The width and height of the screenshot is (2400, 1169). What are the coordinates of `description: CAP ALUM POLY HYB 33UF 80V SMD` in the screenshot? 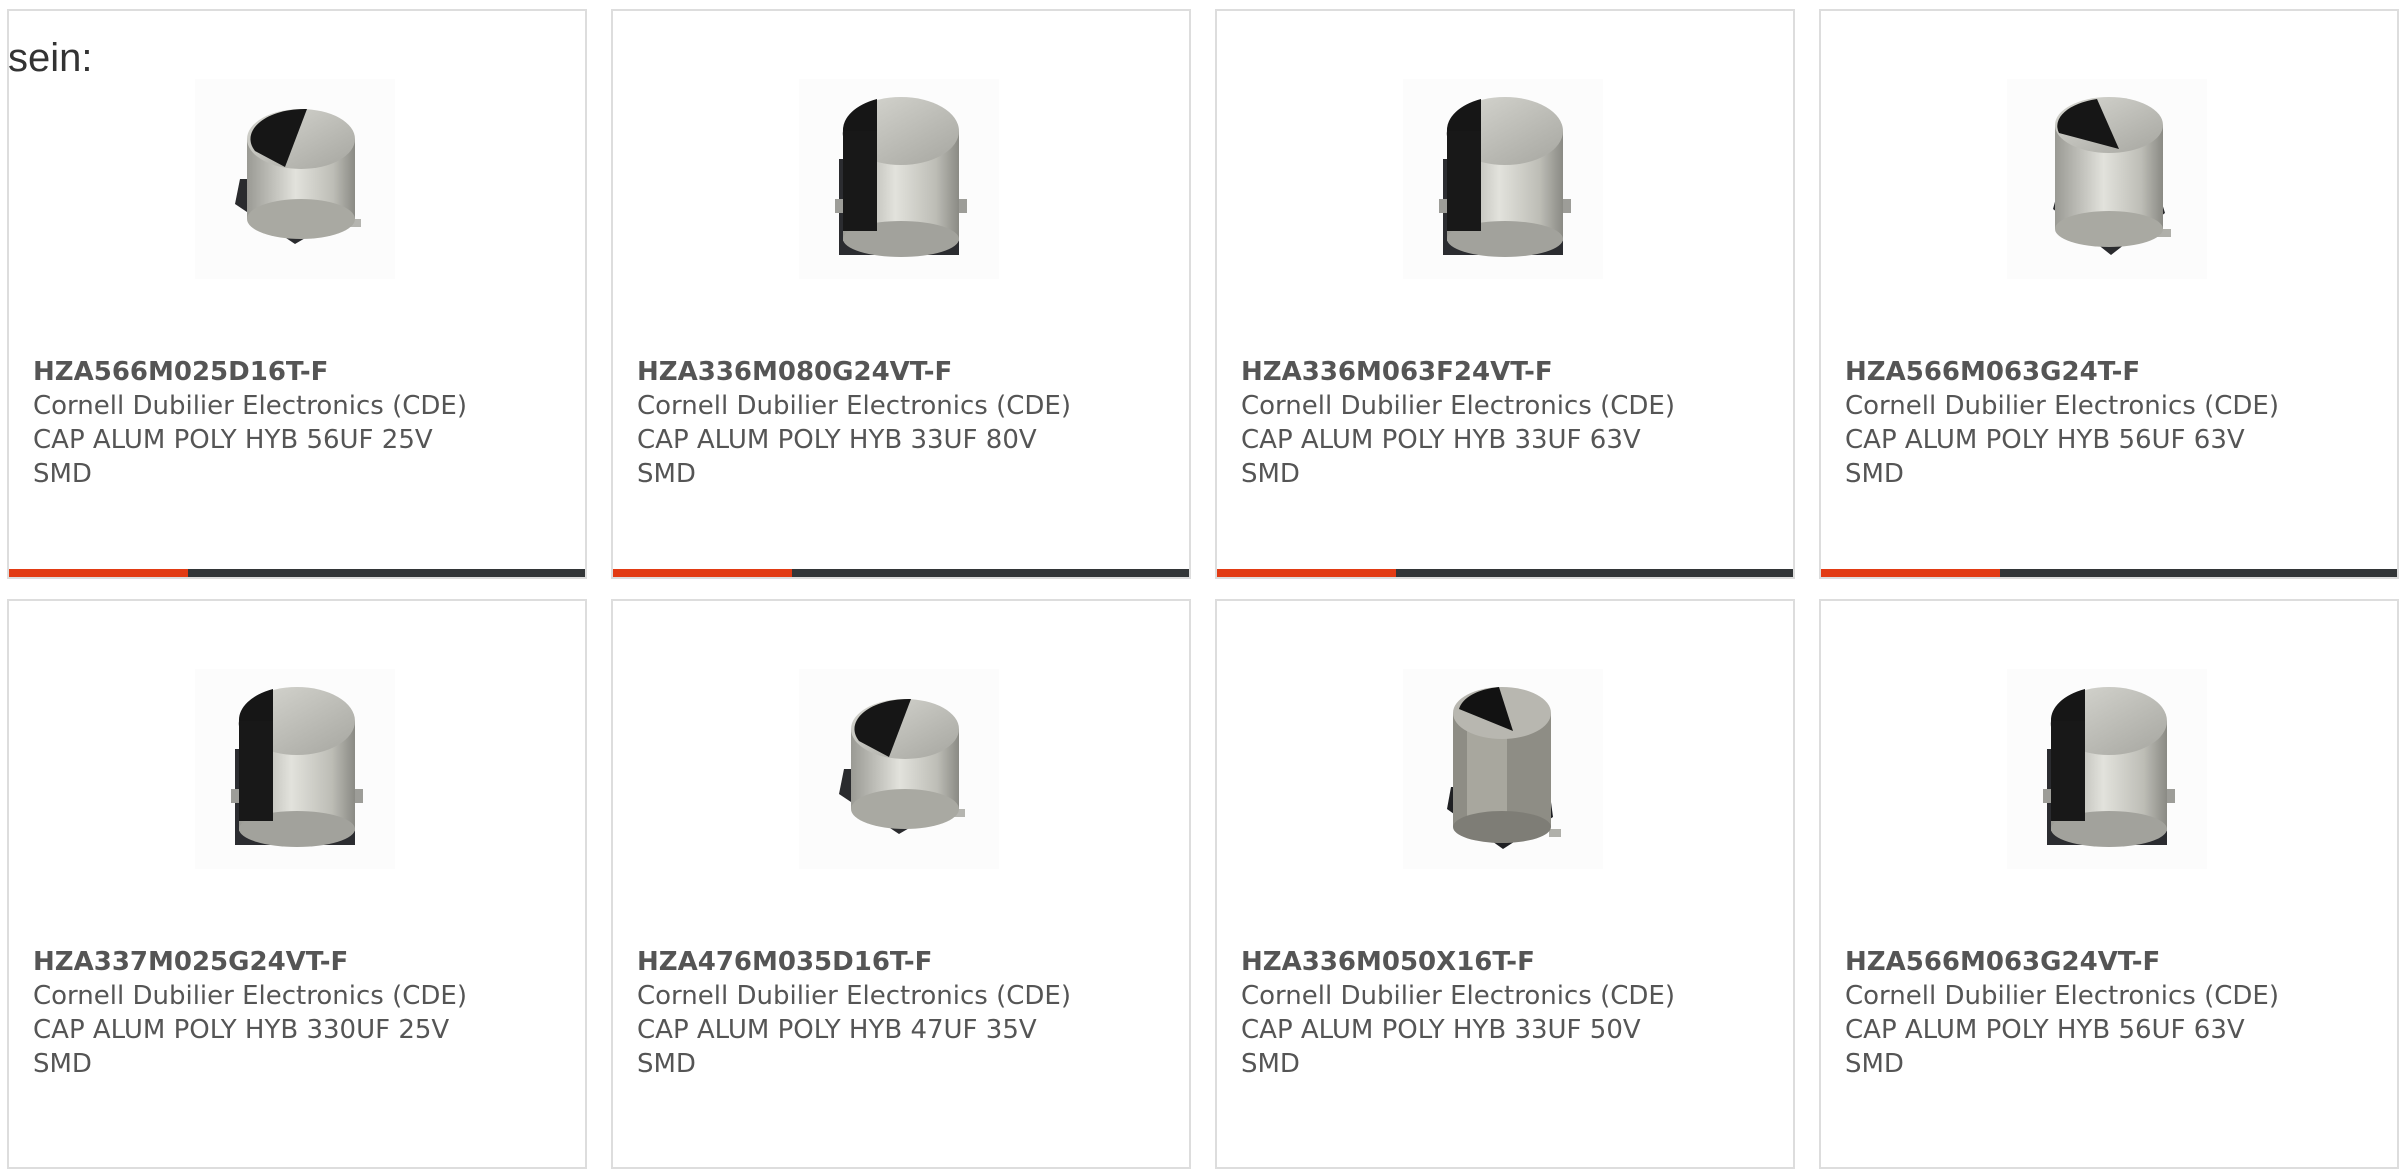 It's located at (837, 457).